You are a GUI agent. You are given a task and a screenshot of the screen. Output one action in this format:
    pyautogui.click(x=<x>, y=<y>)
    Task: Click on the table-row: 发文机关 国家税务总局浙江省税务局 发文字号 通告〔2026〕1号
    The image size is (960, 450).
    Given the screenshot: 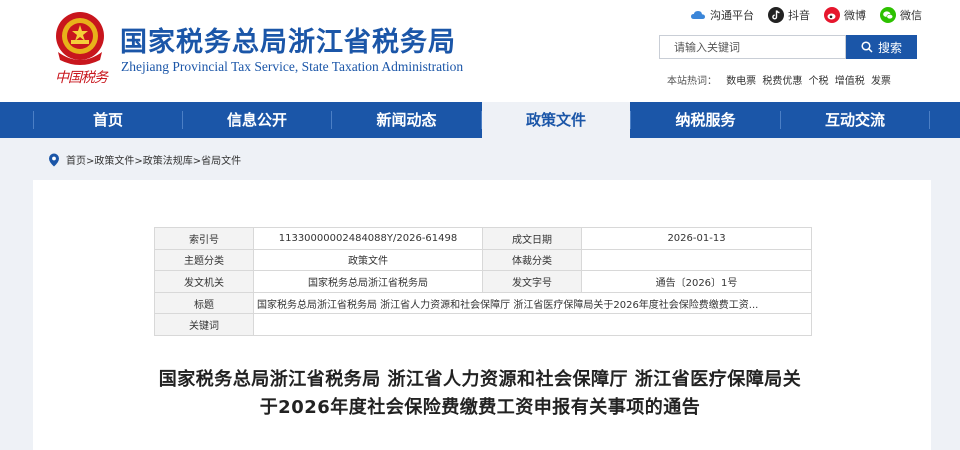 What is the action you would take?
    pyautogui.click(x=483, y=281)
    